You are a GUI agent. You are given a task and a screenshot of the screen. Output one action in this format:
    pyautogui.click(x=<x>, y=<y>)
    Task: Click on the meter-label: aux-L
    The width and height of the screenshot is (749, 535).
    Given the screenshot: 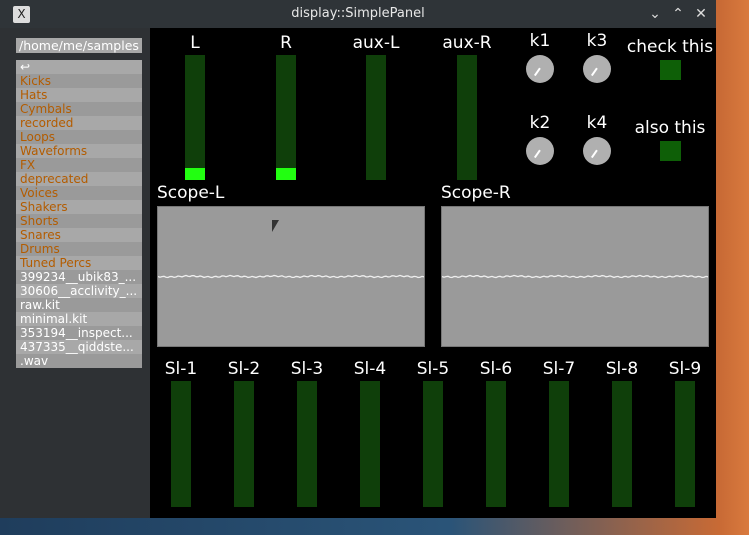 What is the action you would take?
    pyautogui.click(x=376, y=43)
    